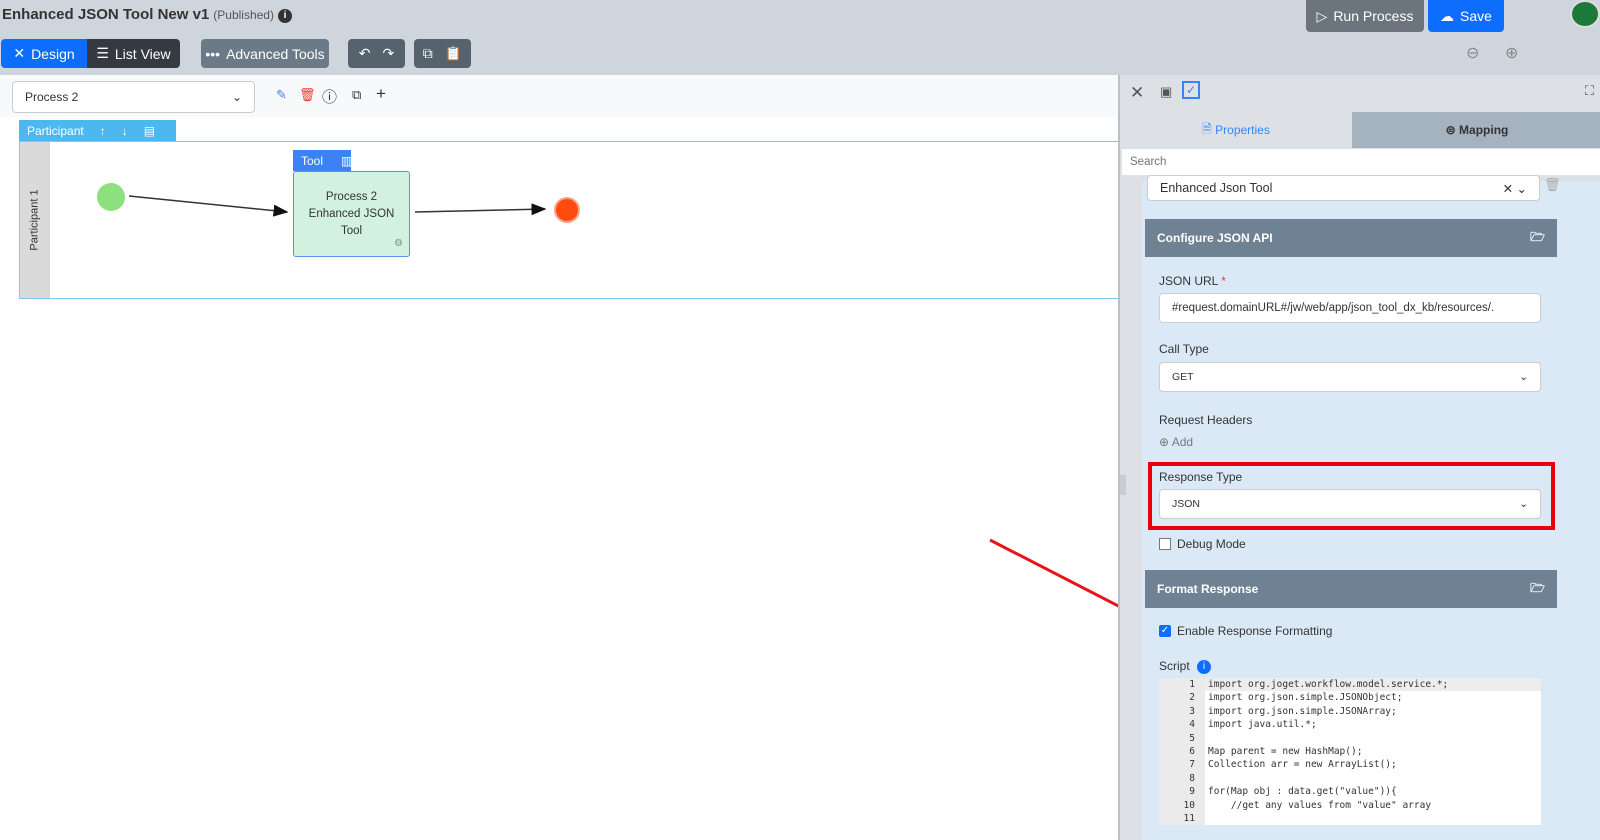 This screenshot has height=840, width=1600. Describe the element at coordinates (346, 161) in the screenshot. I see `trash-icon: ▥` at that location.